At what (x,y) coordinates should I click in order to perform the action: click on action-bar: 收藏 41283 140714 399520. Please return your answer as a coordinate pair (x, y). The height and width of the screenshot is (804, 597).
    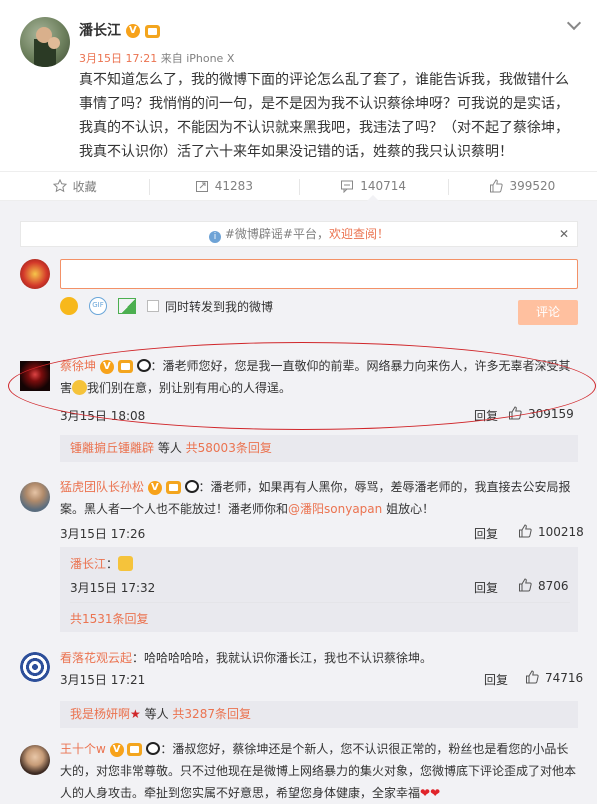
    Looking at the image, I should click on (298, 186).